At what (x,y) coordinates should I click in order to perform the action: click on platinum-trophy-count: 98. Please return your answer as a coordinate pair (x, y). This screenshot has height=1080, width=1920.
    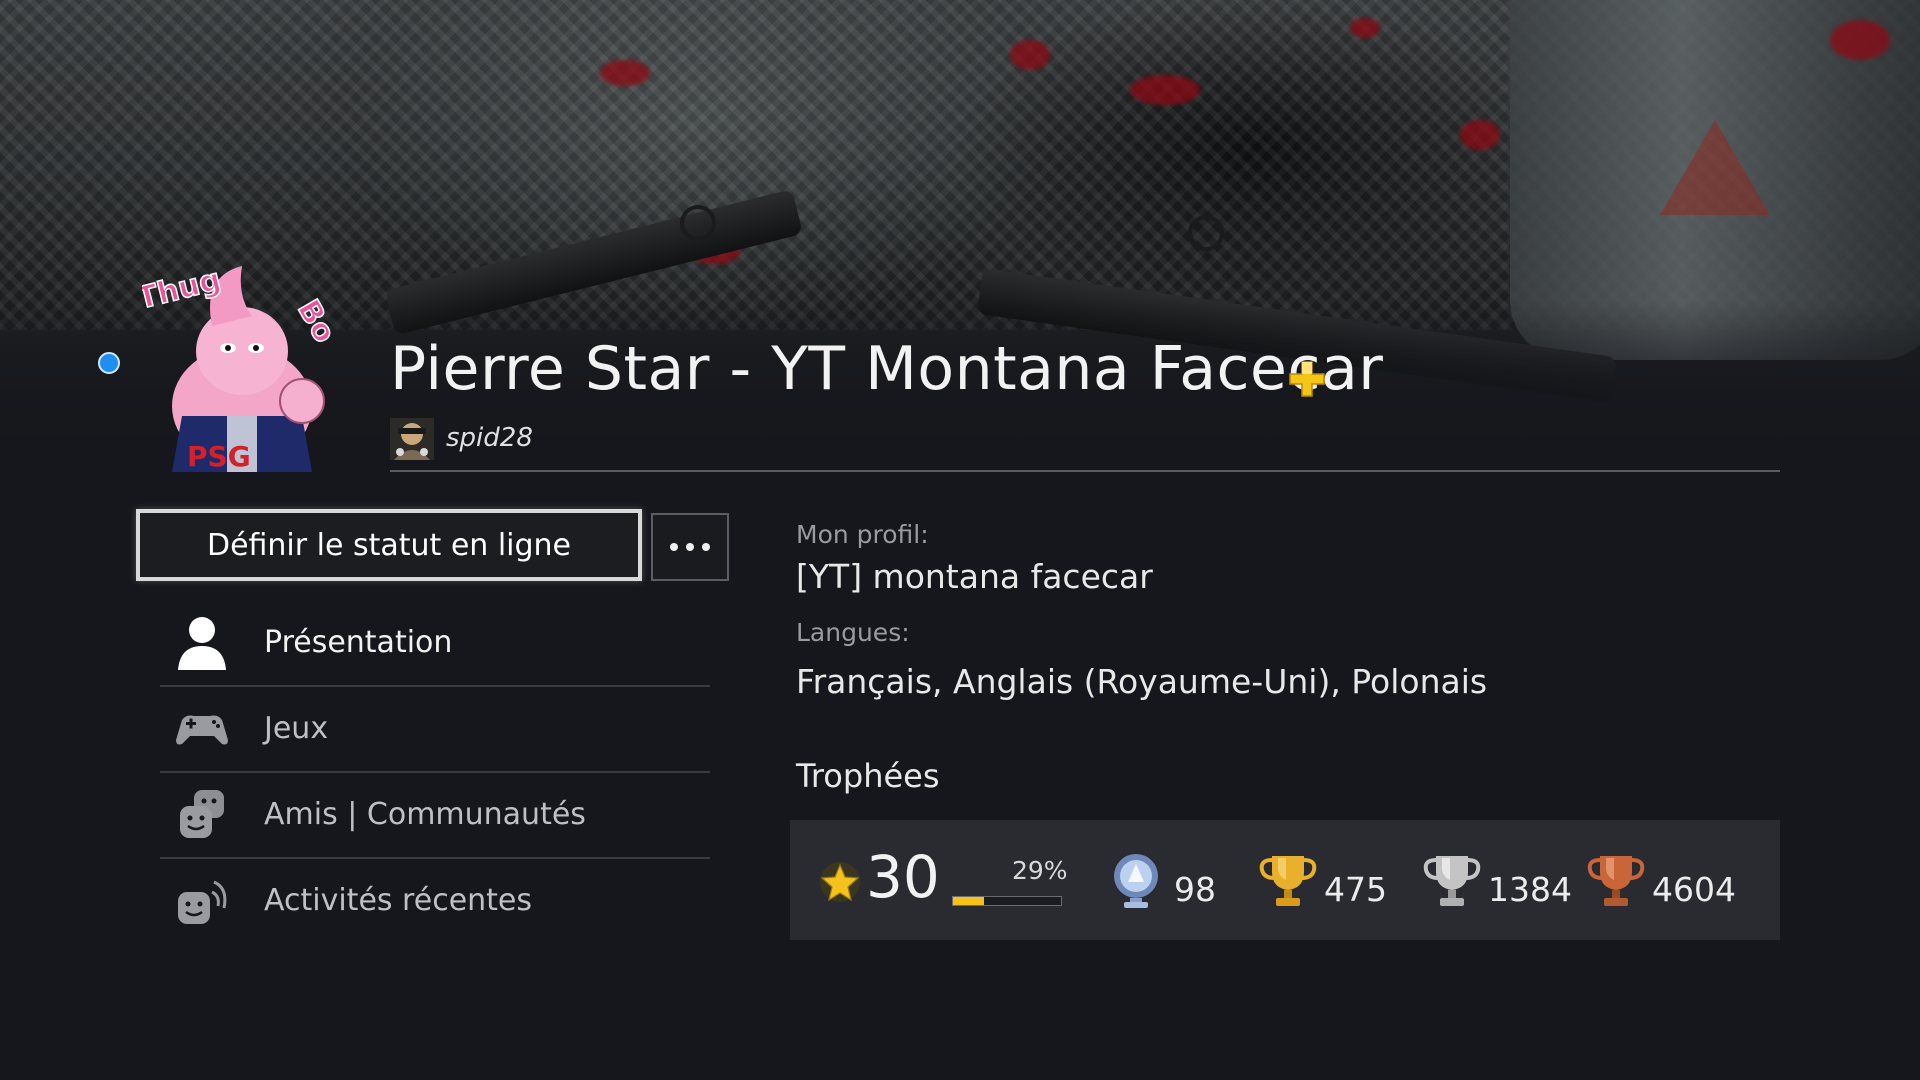
    Looking at the image, I should click on (1195, 889).